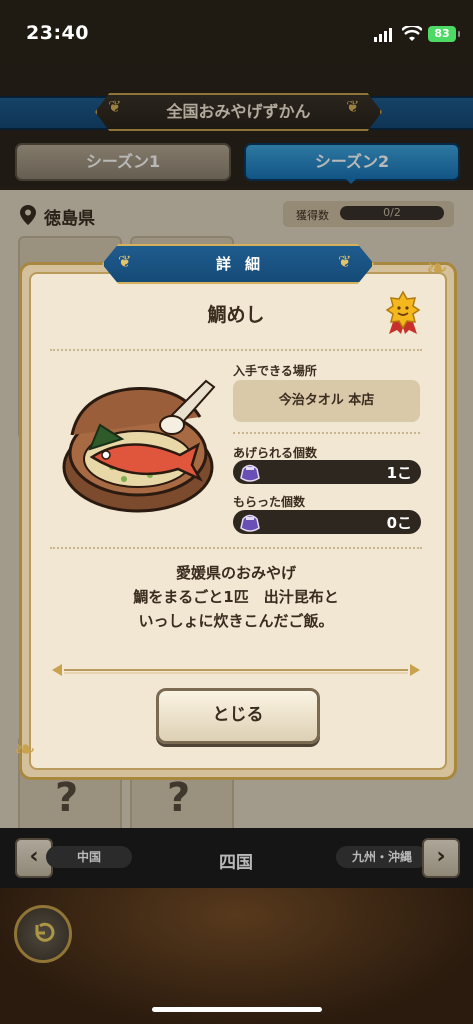 This screenshot has height=1024, width=473. I want to click on obtain-location-label: 入手できる場所, so click(275, 371).